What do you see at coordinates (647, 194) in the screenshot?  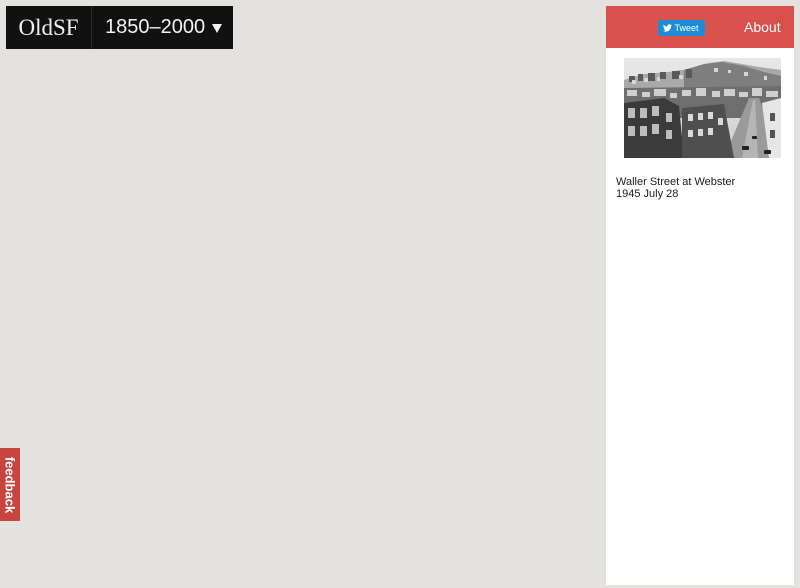 I see `photo-date: 1945 July 28` at bounding box center [647, 194].